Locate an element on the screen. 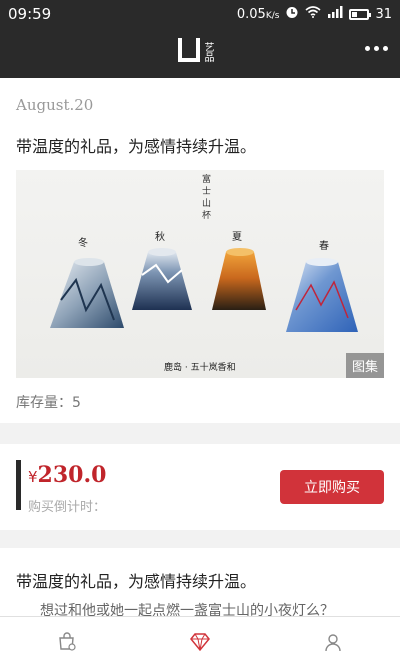 The image size is (400, 666). status-icons: 0.05K/s 31 is located at coordinates (314, 14).